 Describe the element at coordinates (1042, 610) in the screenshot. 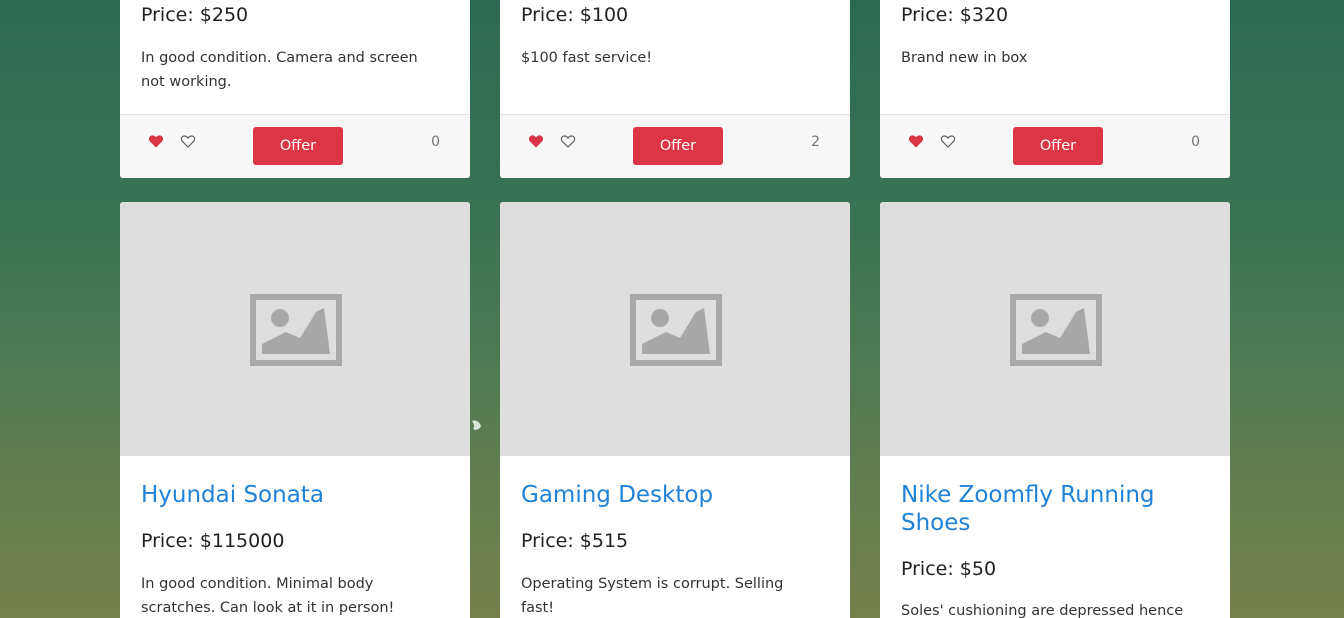

I see `listing-description: Soles' cushioning are depressed hence` at that location.